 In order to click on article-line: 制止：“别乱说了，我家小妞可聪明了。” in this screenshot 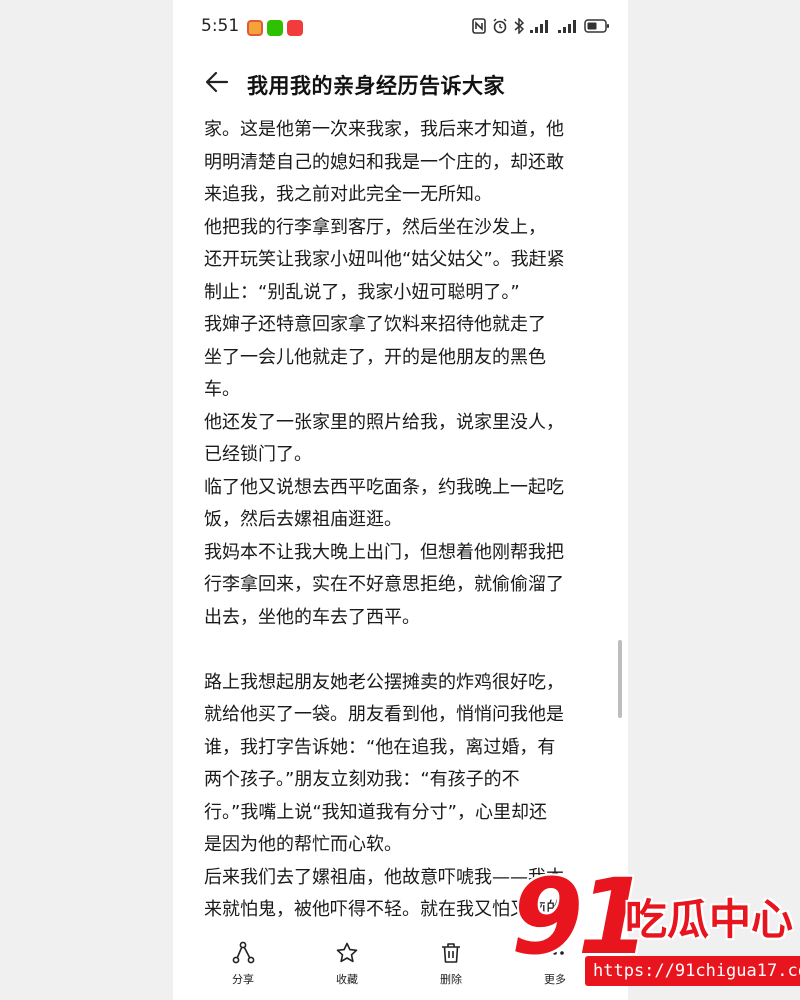, I will do `click(362, 292)`.